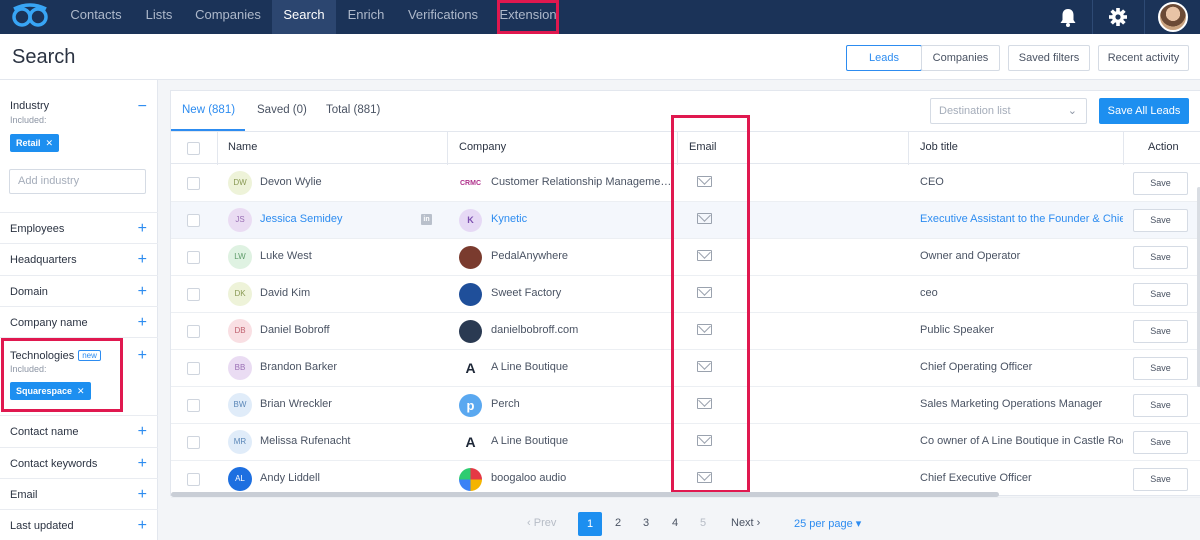 This screenshot has height=540, width=1200. I want to click on company-name: PedalAnywhere, so click(582, 256).